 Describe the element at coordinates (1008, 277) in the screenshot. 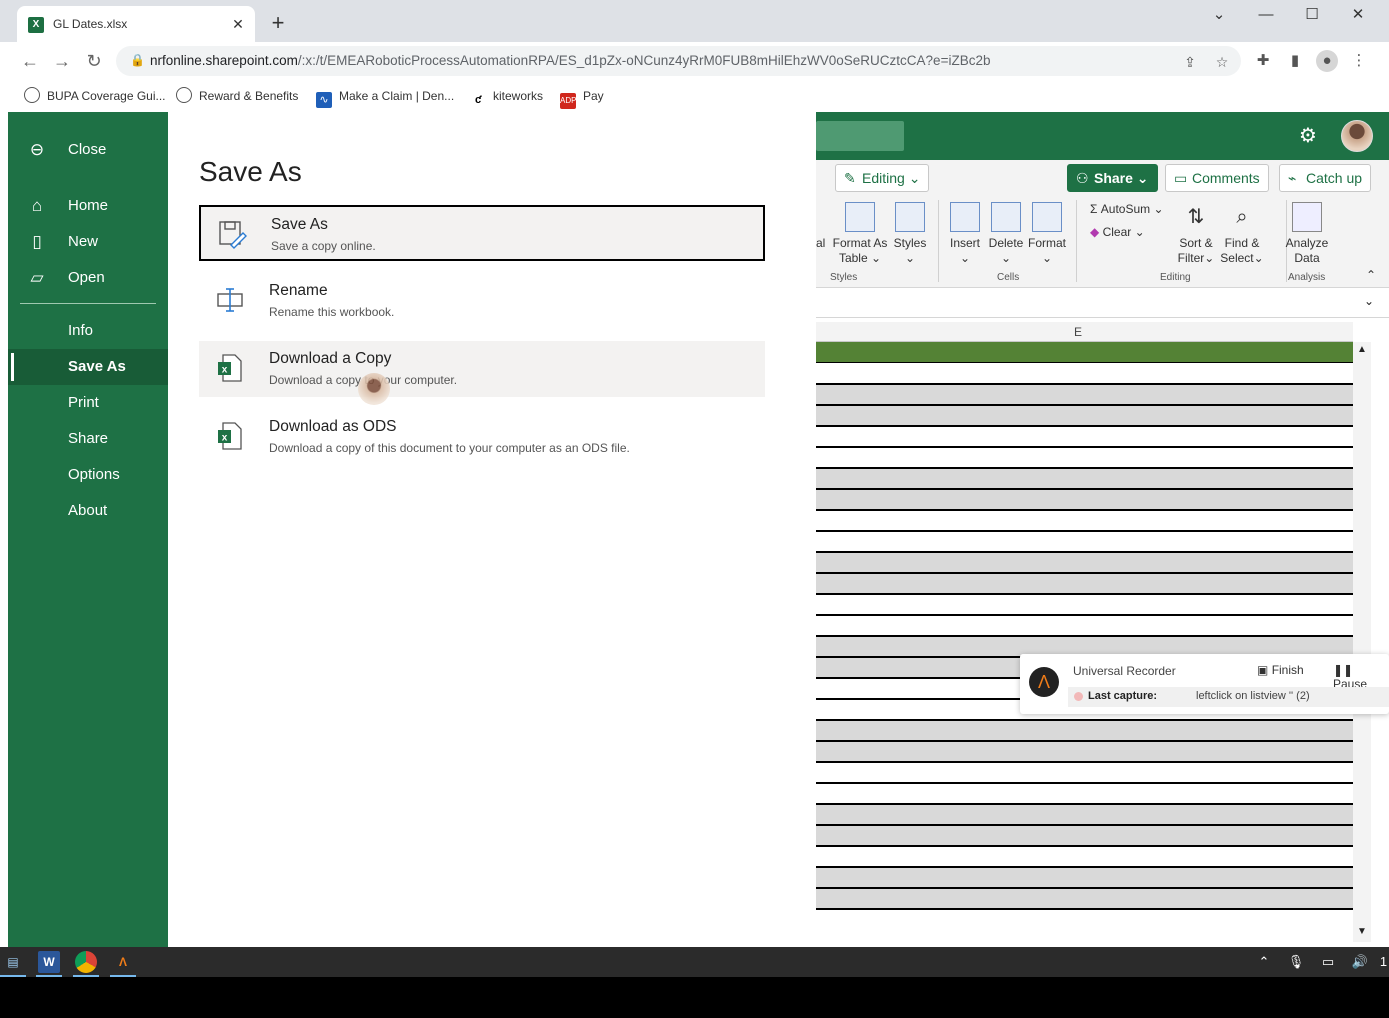

I see `group-cells-label: Cells` at that location.